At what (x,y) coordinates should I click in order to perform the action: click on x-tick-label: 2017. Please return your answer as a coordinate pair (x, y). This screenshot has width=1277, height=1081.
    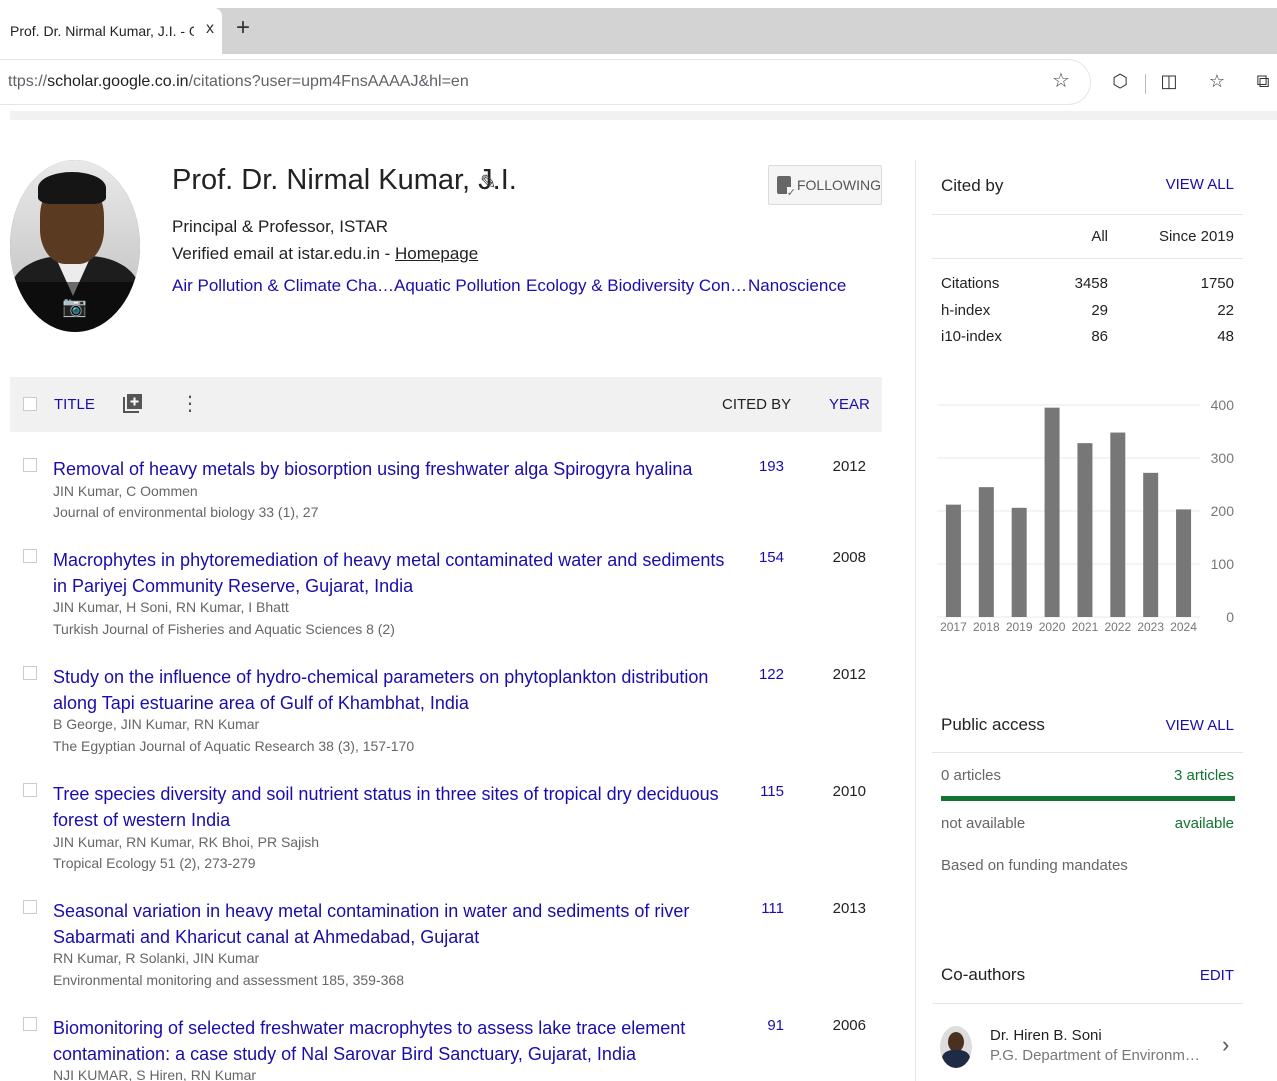
    Looking at the image, I should click on (953, 627).